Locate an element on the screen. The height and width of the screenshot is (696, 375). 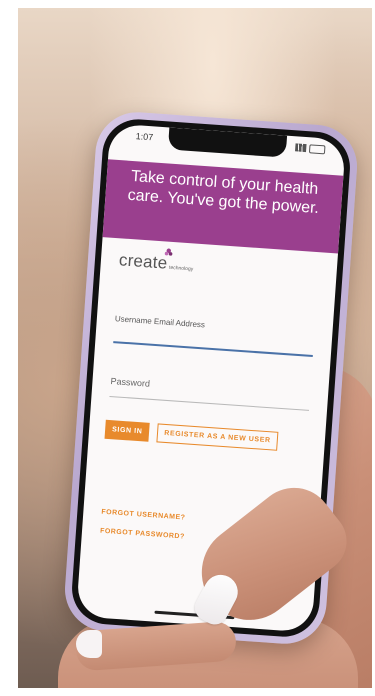
index-fingernail is located at coordinates (89, 644).